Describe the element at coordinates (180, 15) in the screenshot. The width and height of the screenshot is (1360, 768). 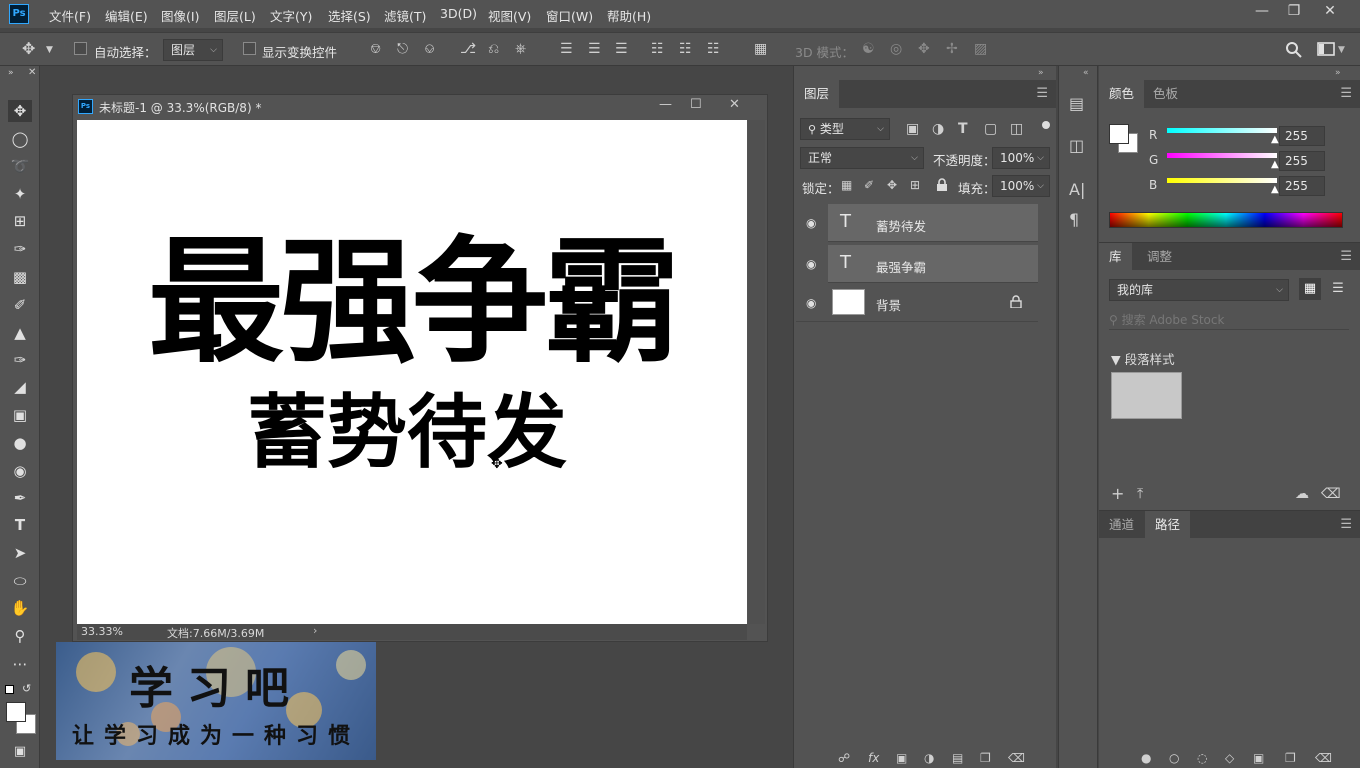
I see `menu-image: 图像(I)` at that location.